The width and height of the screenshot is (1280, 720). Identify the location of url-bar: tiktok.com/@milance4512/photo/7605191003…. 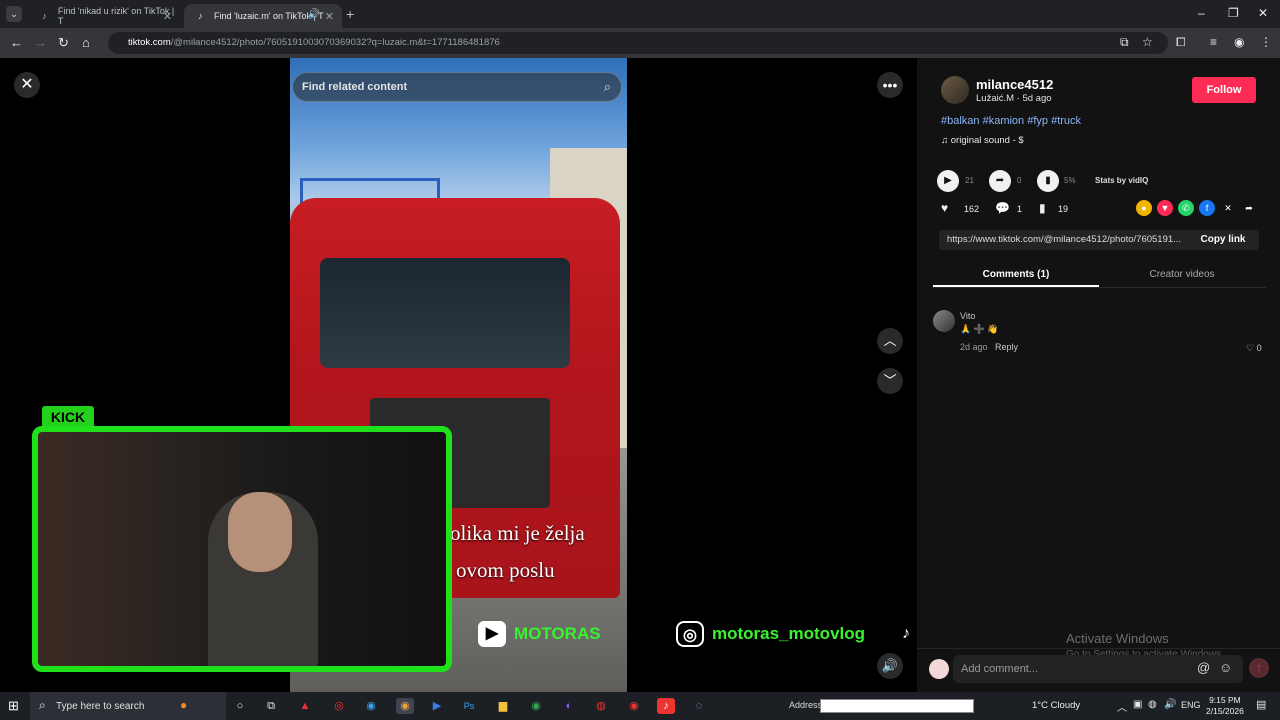
(638, 43).